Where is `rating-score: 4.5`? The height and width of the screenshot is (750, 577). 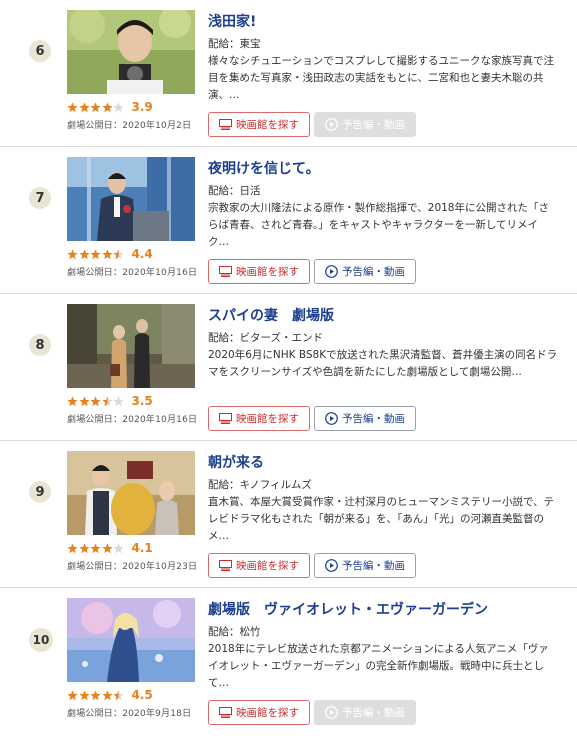
rating-score: 4.5 is located at coordinates (142, 695).